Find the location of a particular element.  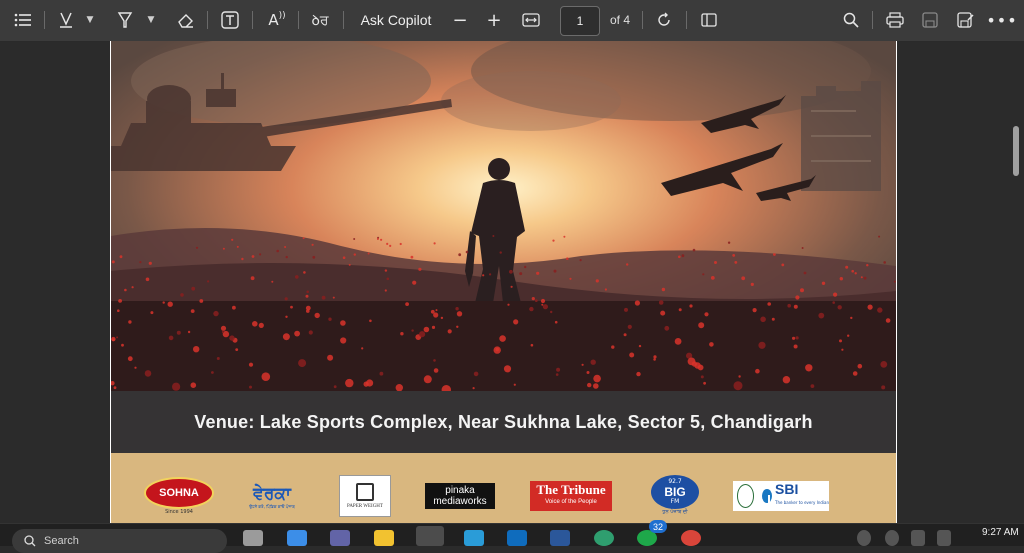

file-explorer-icon is located at coordinates (384, 538).